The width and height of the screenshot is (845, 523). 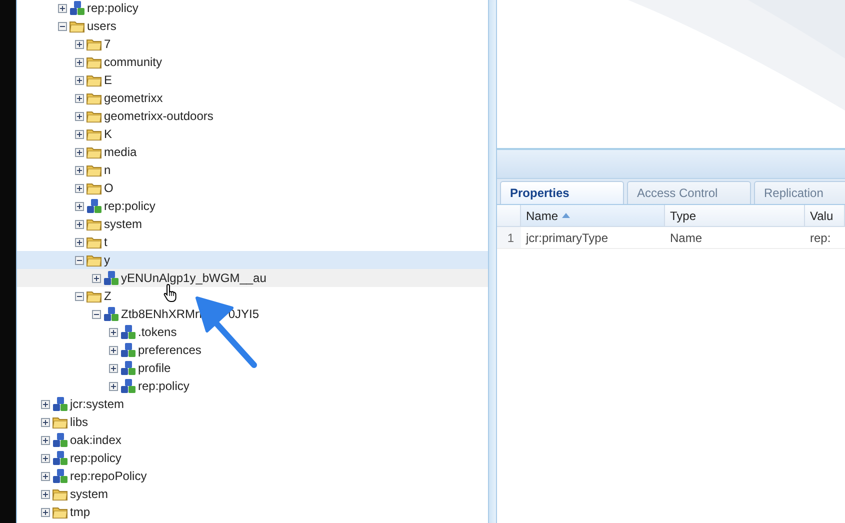 What do you see at coordinates (252, 296) in the screenshot?
I see `tree-row: Z` at bounding box center [252, 296].